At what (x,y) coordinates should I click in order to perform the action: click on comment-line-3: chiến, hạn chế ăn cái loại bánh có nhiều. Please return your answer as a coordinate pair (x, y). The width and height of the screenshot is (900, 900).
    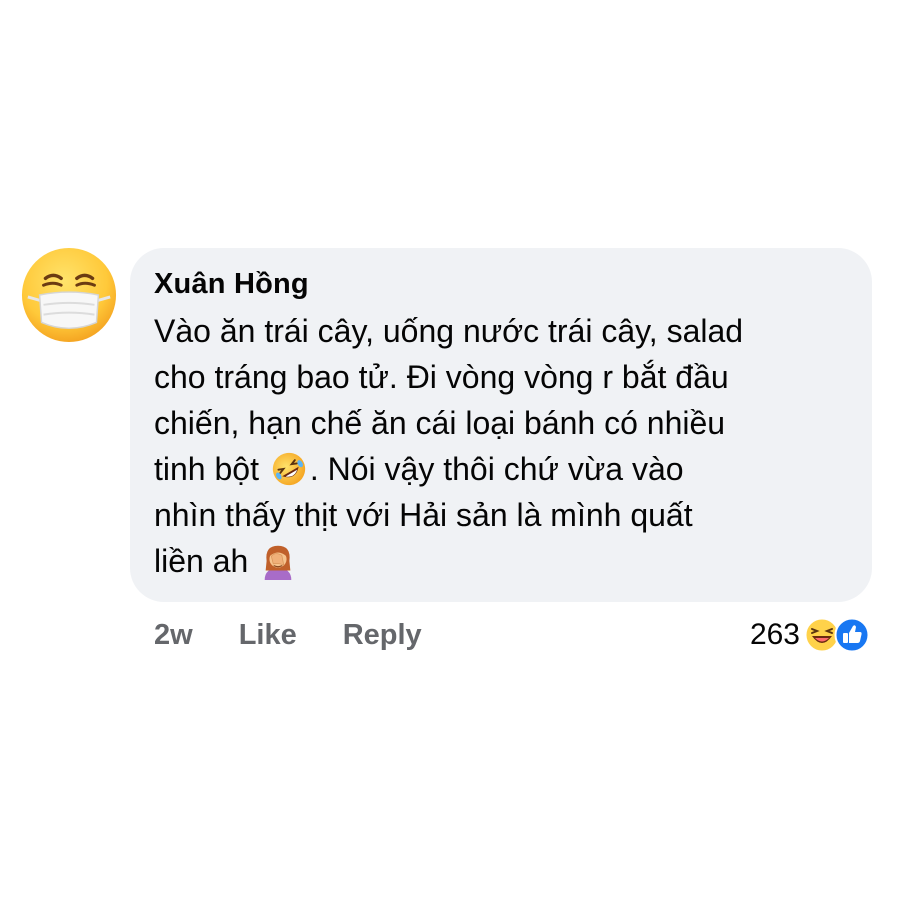
    Looking at the image, I should click on (440, 423).